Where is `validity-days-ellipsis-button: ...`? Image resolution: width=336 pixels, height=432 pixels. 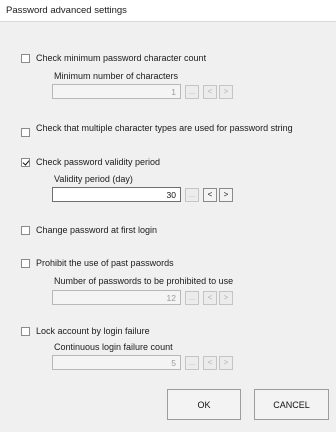 validity-days-ellipsis-button: ... is located at coordinates (192, 195).